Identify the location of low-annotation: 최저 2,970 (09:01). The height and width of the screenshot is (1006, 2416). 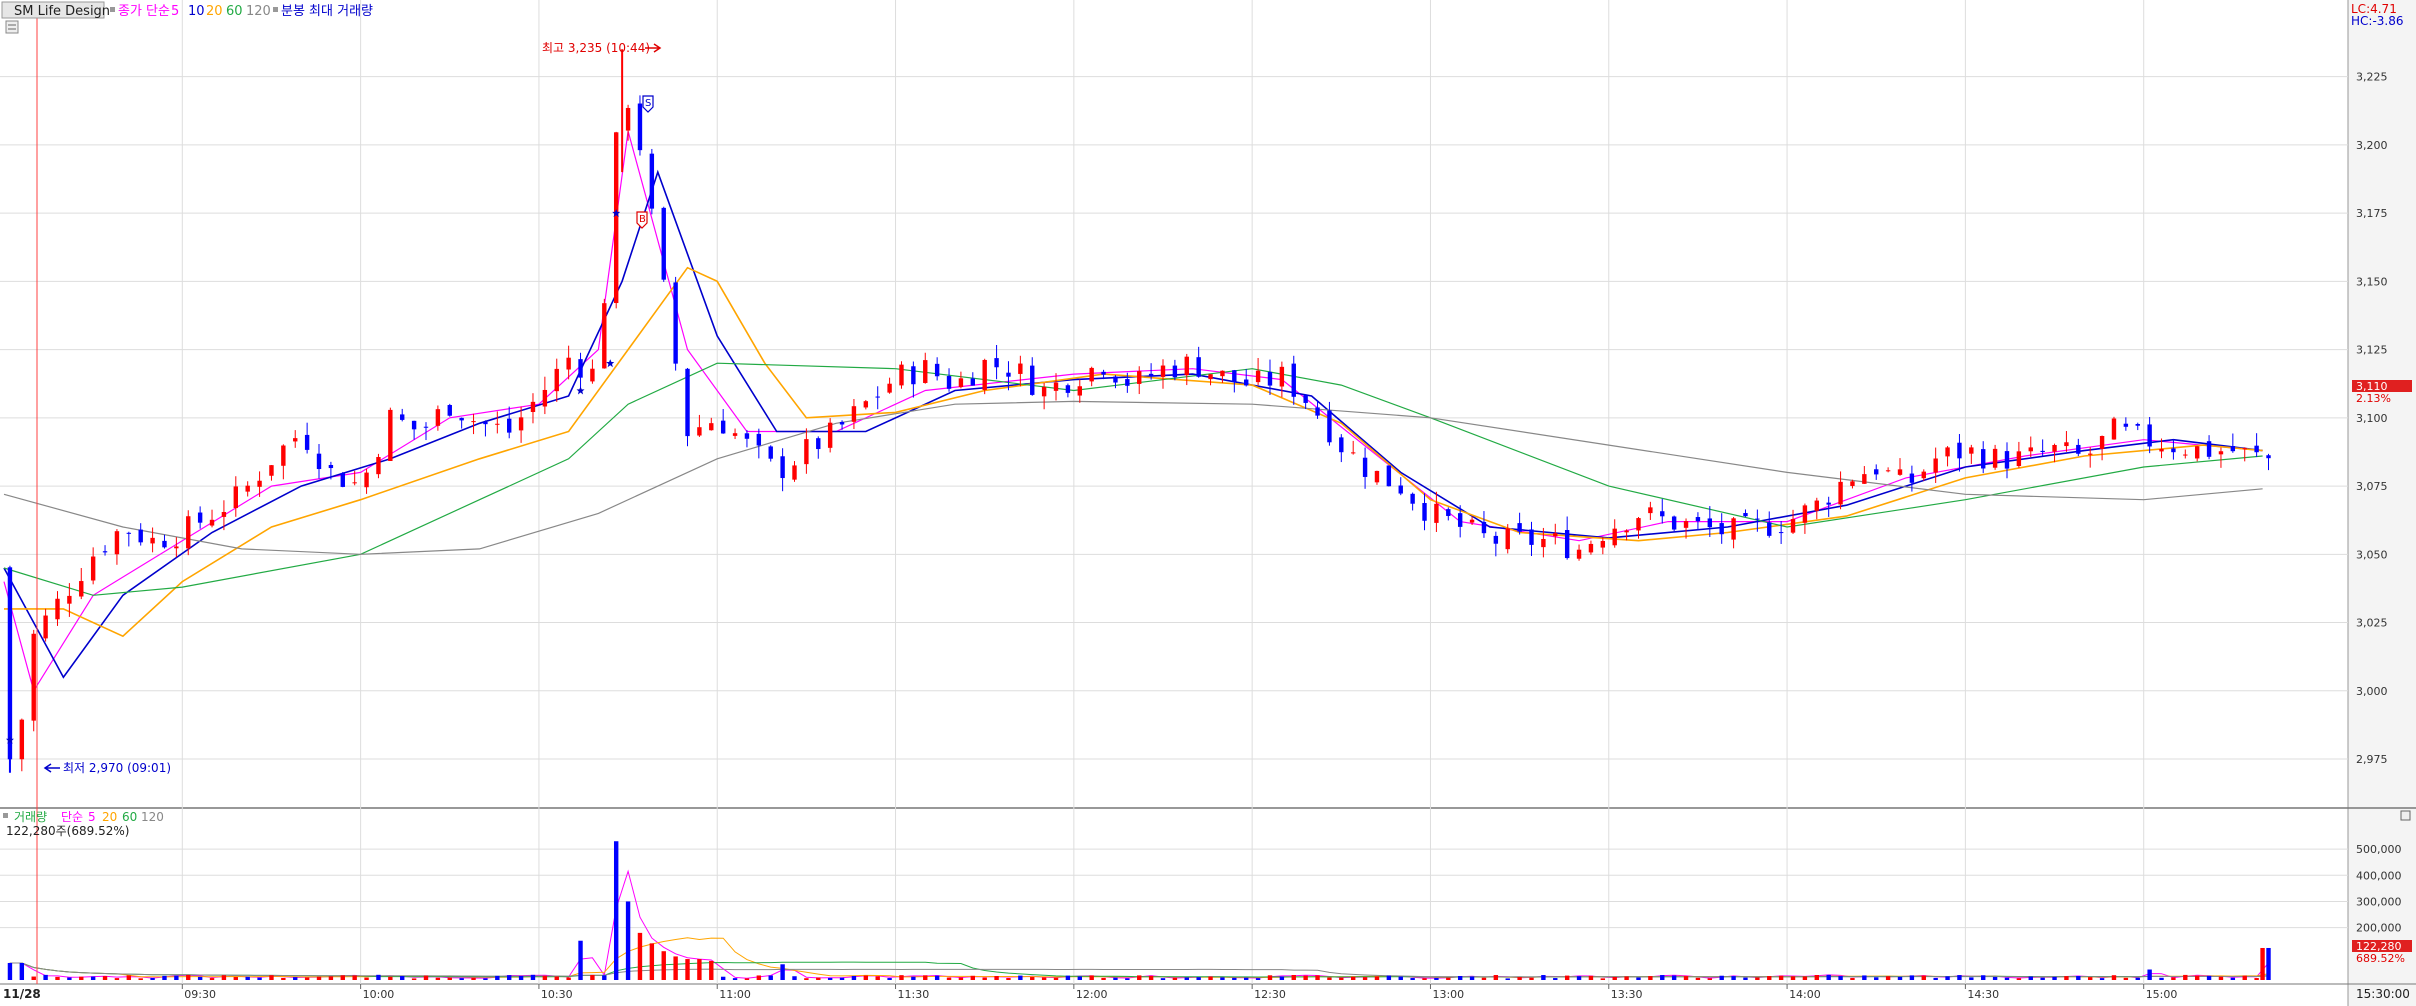
(117, 768).